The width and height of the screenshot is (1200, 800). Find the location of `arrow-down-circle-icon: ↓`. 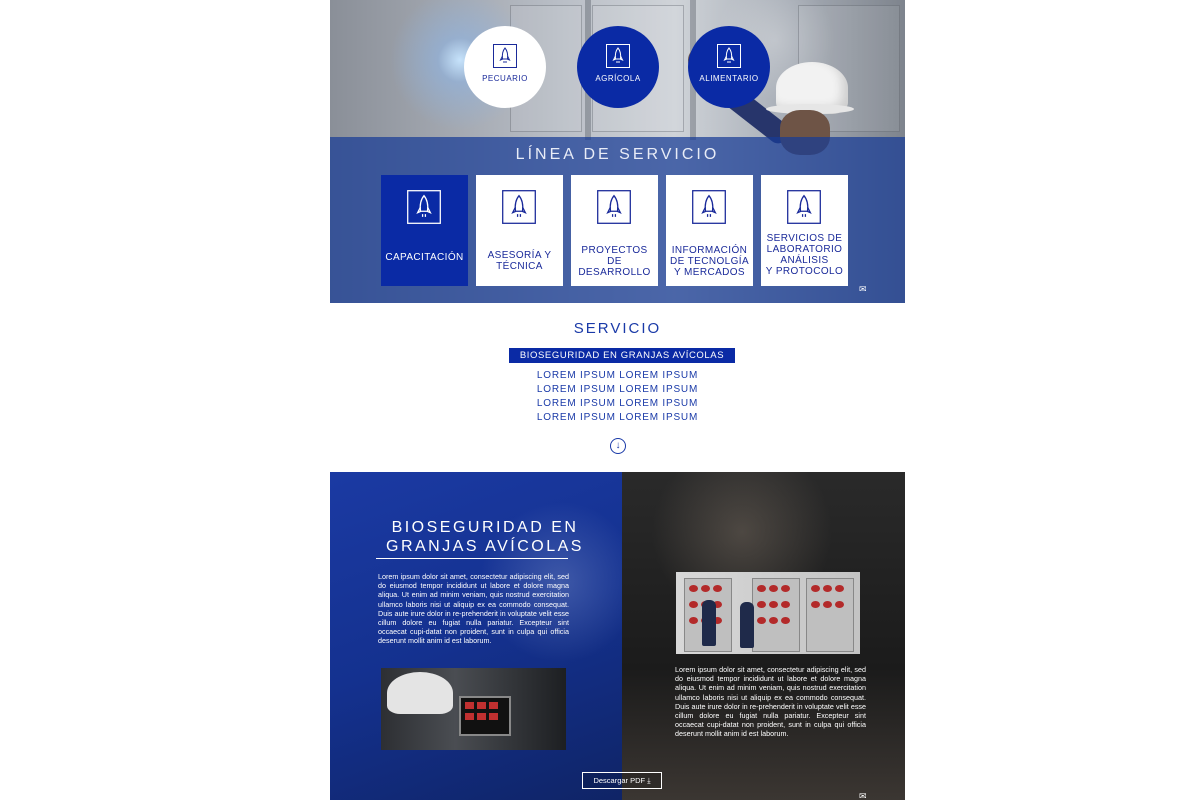

arrow-down-circle-icon: ↓ is located at coordinates (618, 446).